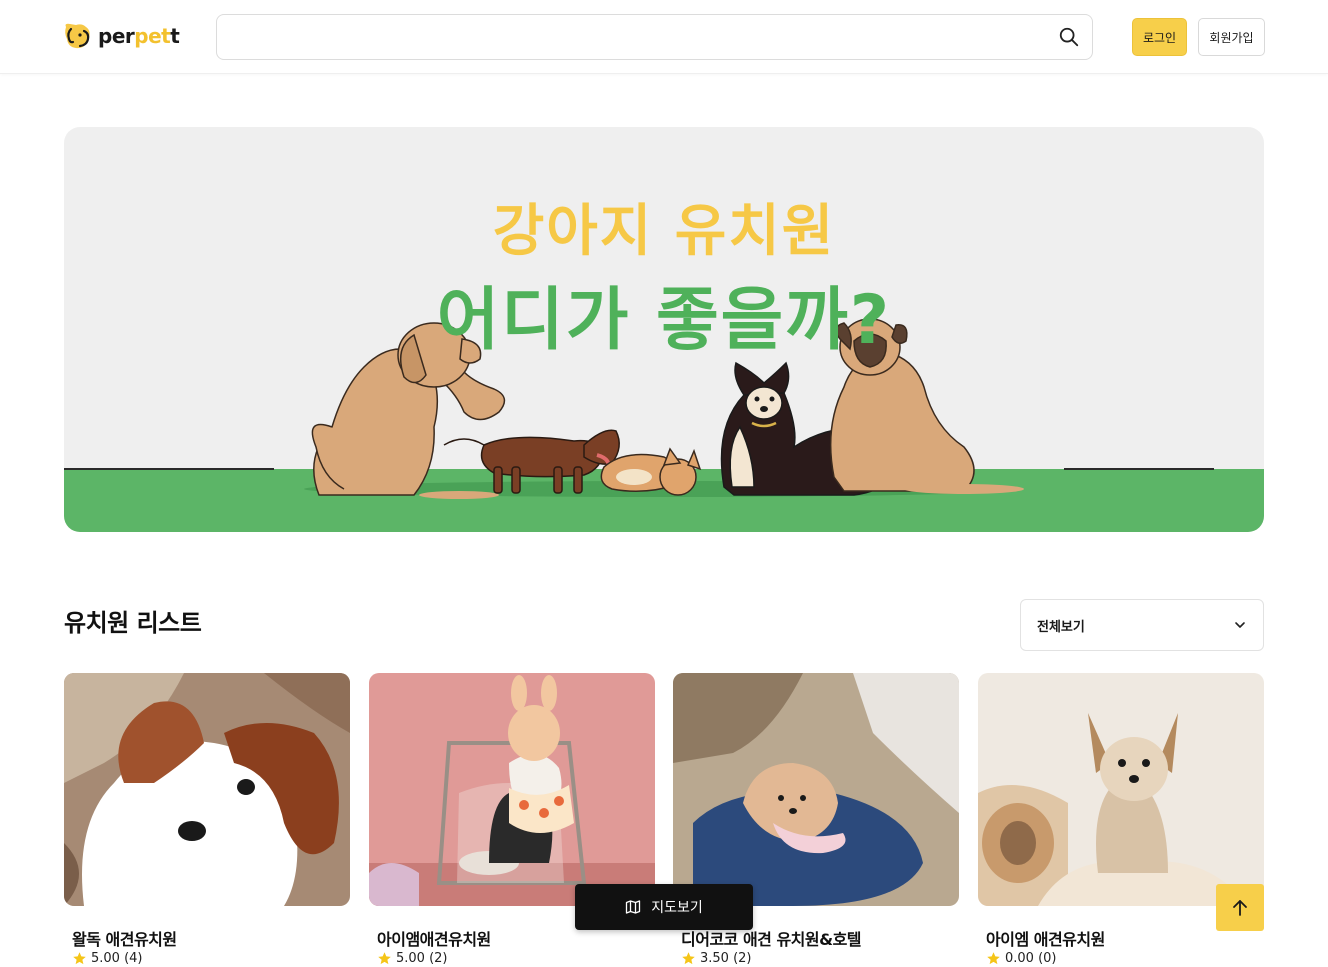 Image resolution: width=1328 pixels, height=967 pixels. Describe the element at coordinates (1045, 938) in the screenshot. I see `card-title: 아이엠 애견유치원` at that location.